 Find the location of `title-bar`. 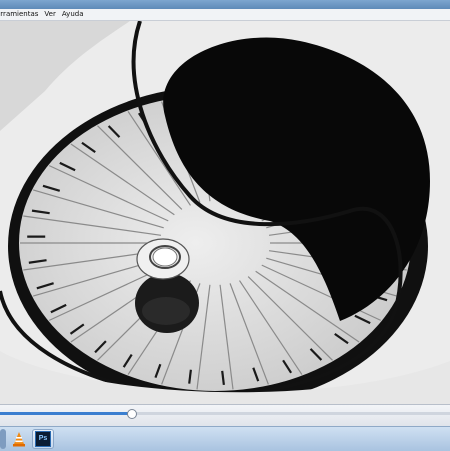

title-bar is located at coordinates (225, 4).